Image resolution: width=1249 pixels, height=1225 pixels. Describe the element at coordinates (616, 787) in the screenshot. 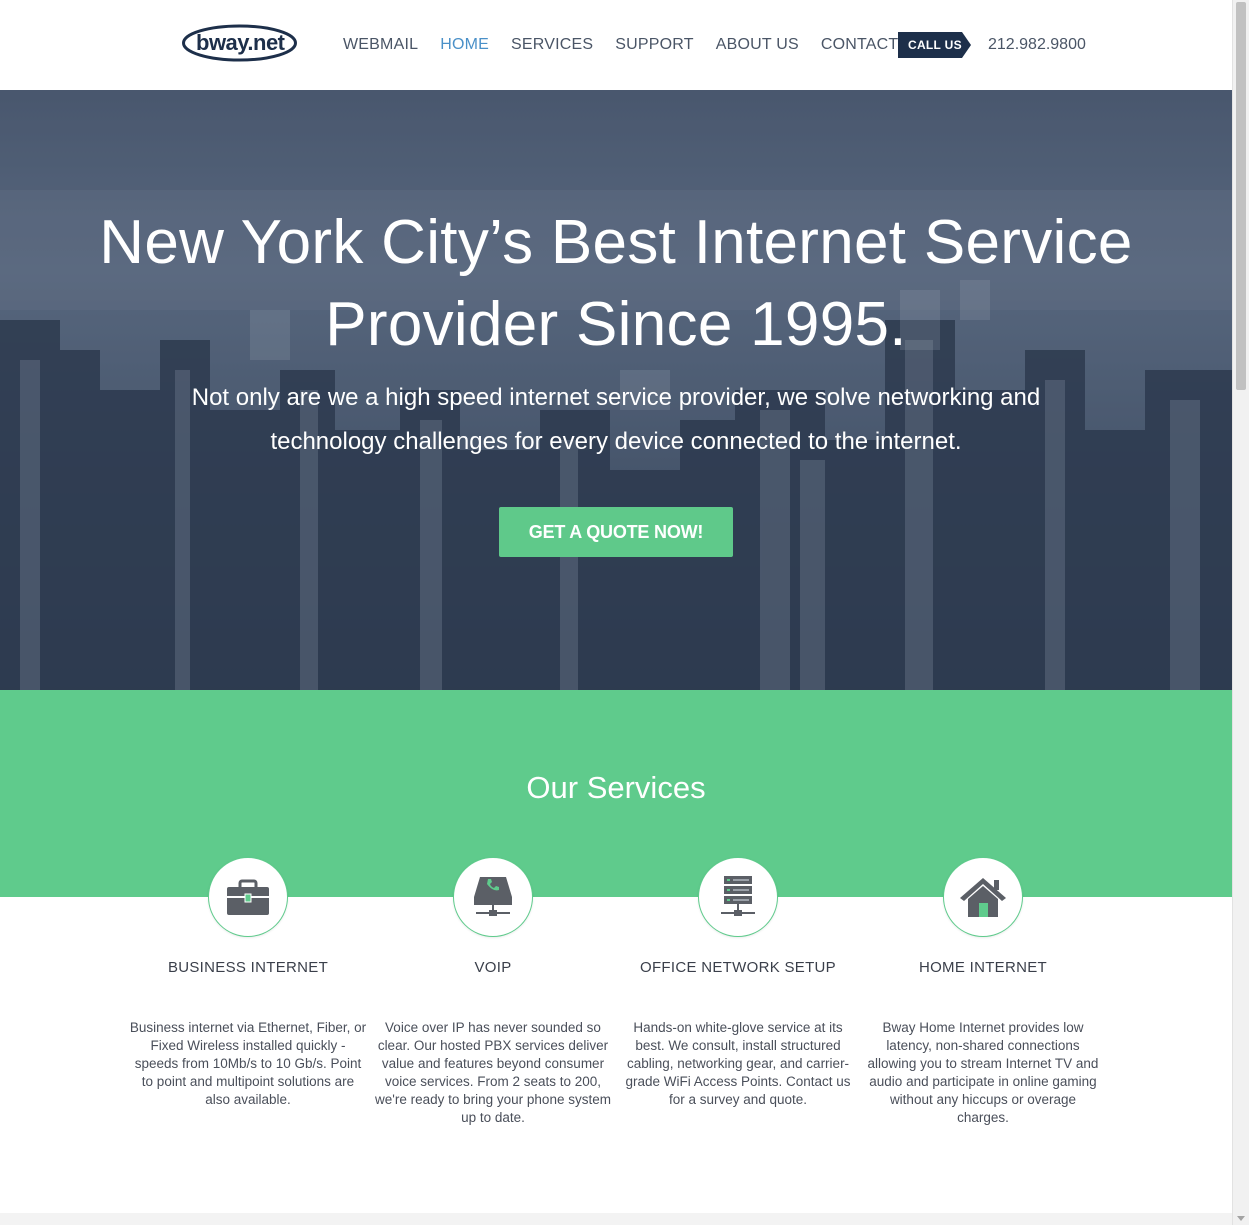

I see `services-title: Our Services` at that location.